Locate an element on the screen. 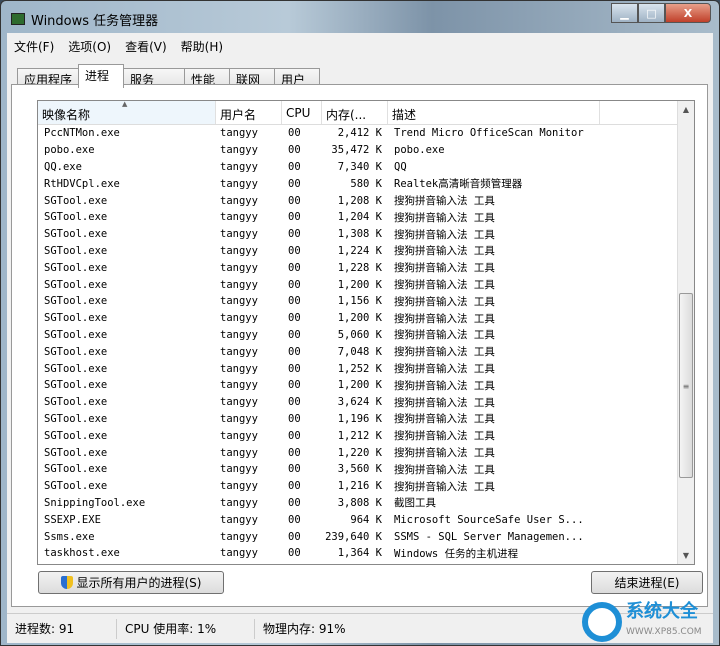 This screenshot has width=720, height=646. show-all-users-processes-button: 显示所有用户的进程(S) is located at coordinates (131, 582).